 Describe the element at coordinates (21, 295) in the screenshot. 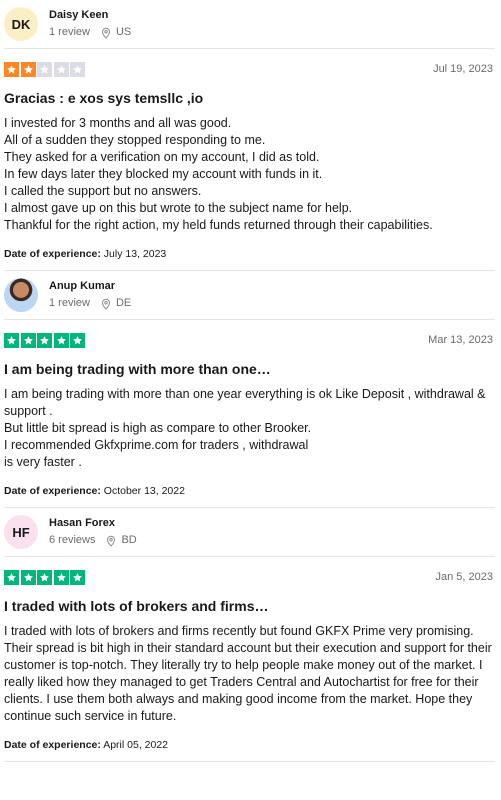

I see `avatar` at that location.